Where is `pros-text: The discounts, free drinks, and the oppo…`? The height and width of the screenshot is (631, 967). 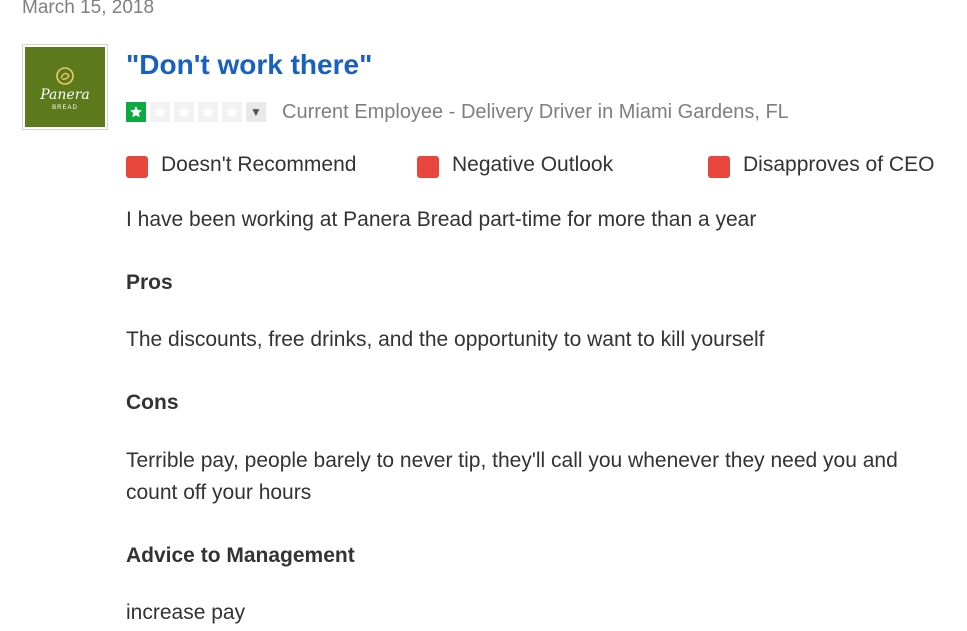 pros-text: The discounts, free drinks, and the oppo… is located at coordinates (445, 339).